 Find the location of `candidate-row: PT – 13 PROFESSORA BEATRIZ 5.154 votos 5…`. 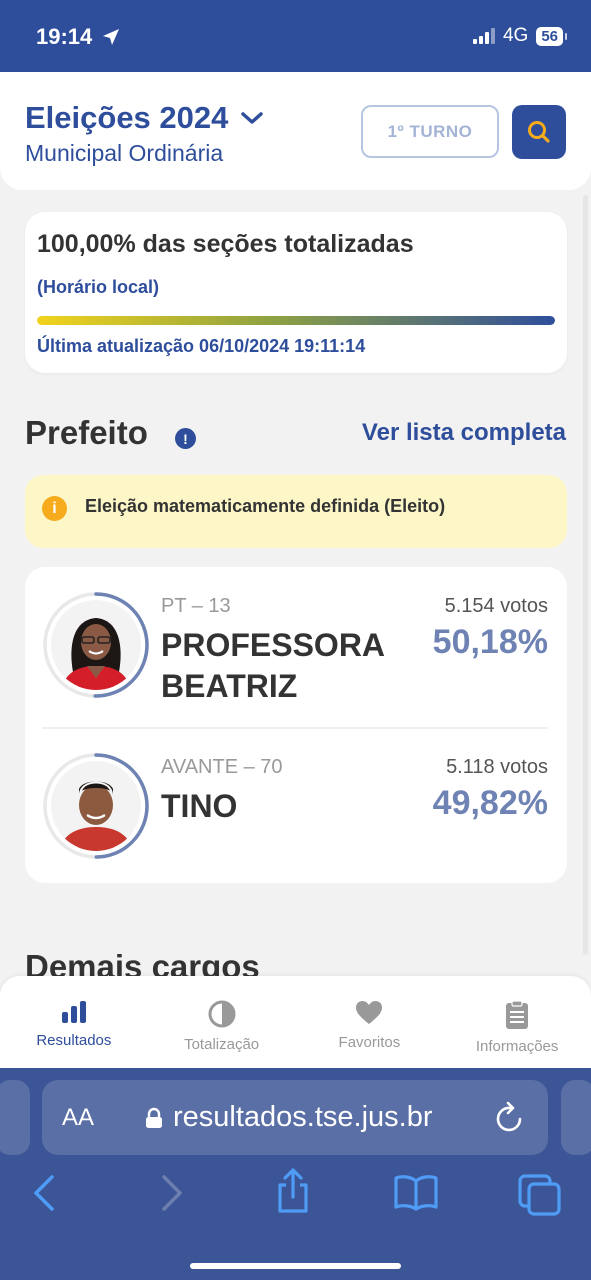

candidate-row: PT – 13 PROFESSORA BEATRIZ 5.154 votos 5… is located at coordinates (296, 657).